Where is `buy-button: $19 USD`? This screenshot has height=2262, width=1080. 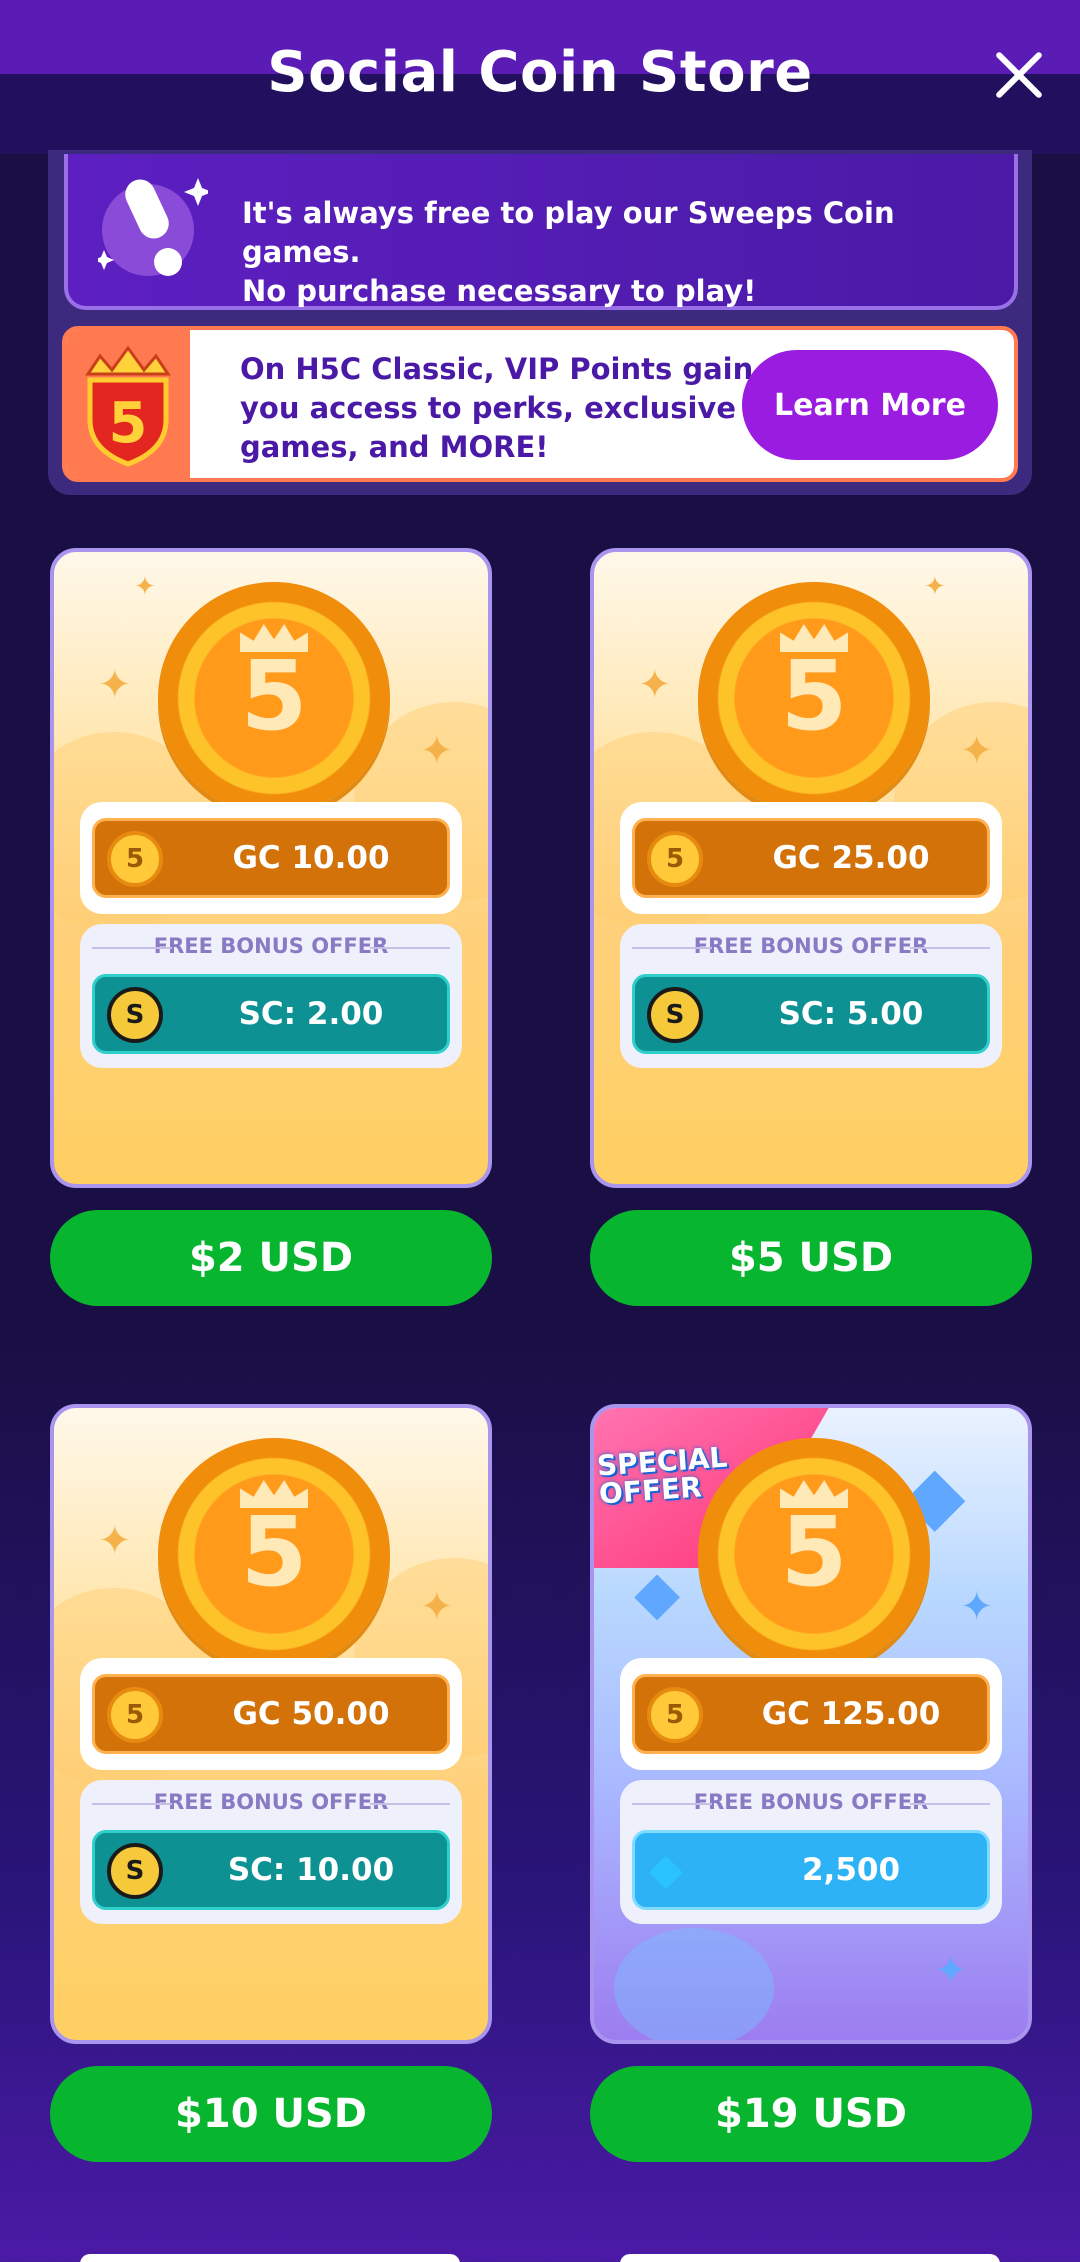
buy-button: $19 USD is located at coordinates (811, 2114).